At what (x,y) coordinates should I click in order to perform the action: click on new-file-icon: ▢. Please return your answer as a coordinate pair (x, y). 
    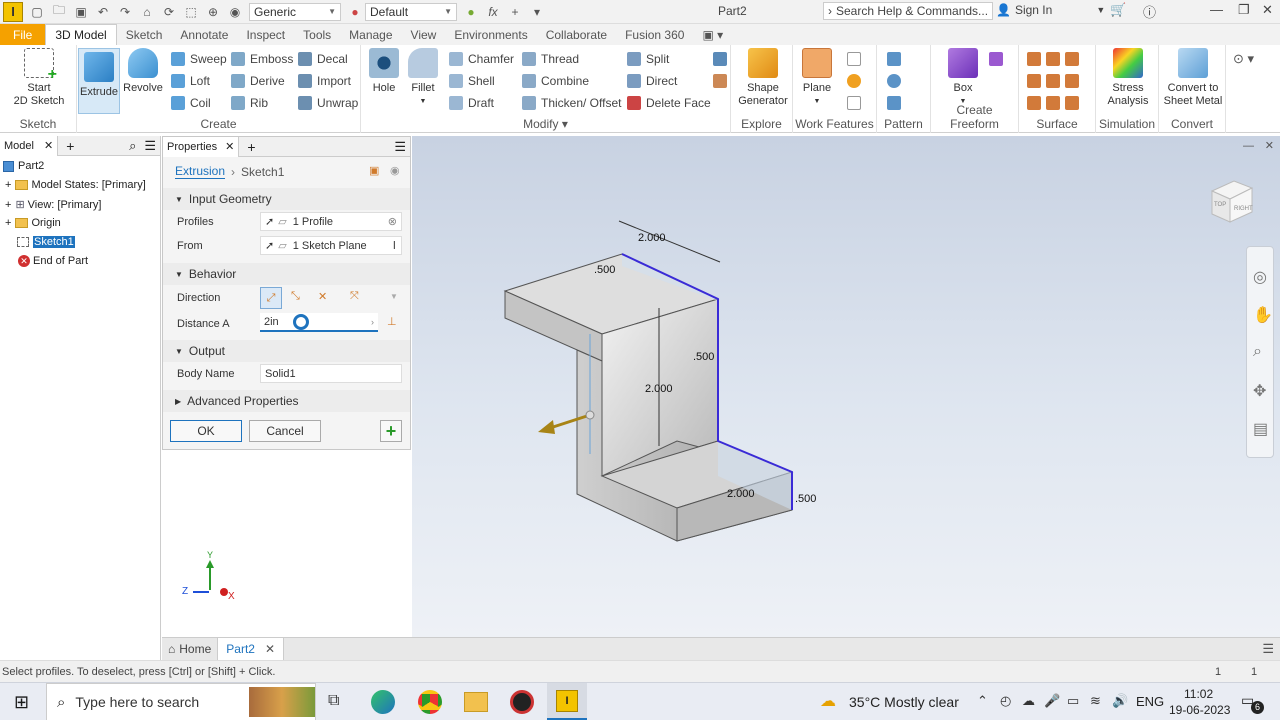
    Looking at the image, I should click on (37, 12).